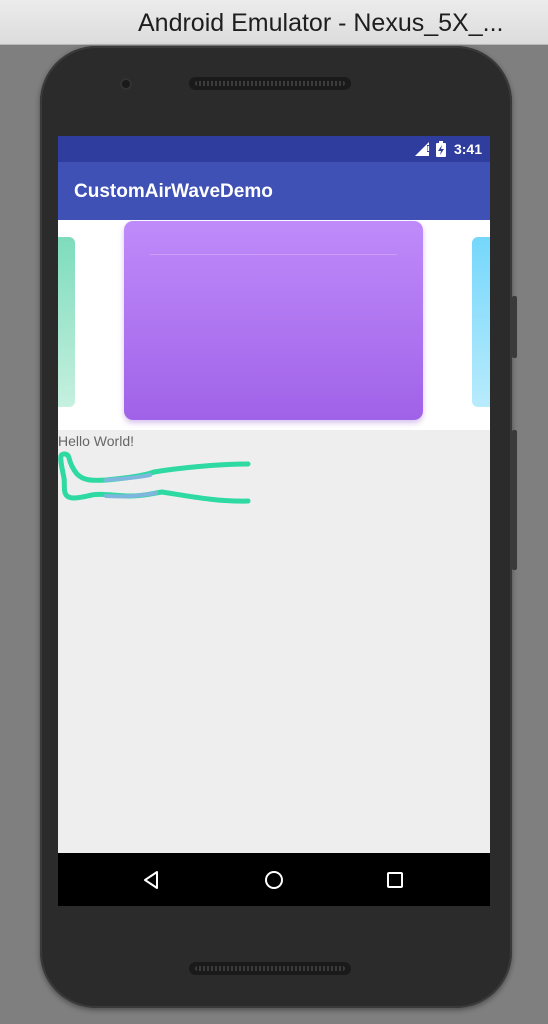 This screenshot has height=1024, width=548. Describe the element at coordinates (126, 84) in the screenshot. I see `front-camera` at that location.